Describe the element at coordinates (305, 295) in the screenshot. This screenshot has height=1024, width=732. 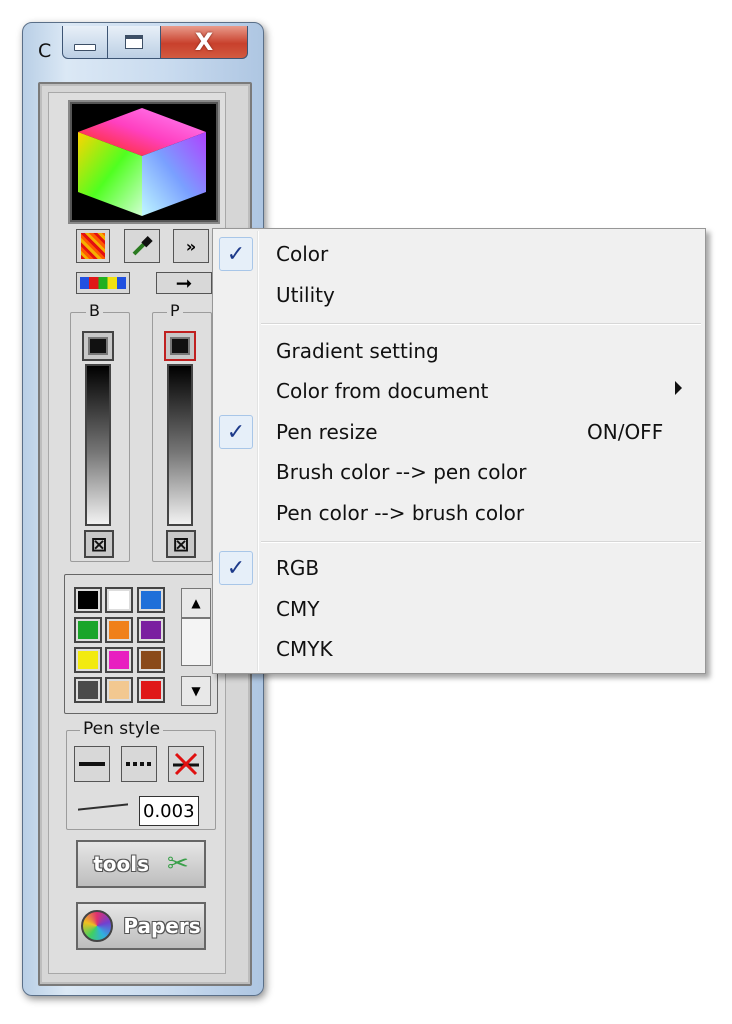
I see `menu-item-label: Utility` at that location.